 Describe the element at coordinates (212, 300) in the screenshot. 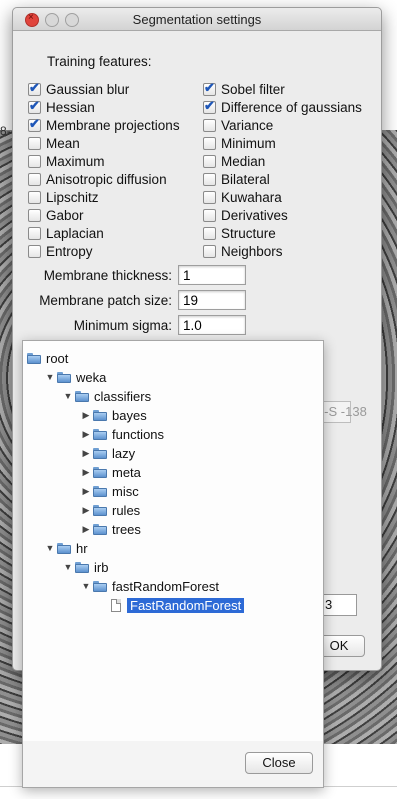

I see `membrane-patch-size-input` at that location.